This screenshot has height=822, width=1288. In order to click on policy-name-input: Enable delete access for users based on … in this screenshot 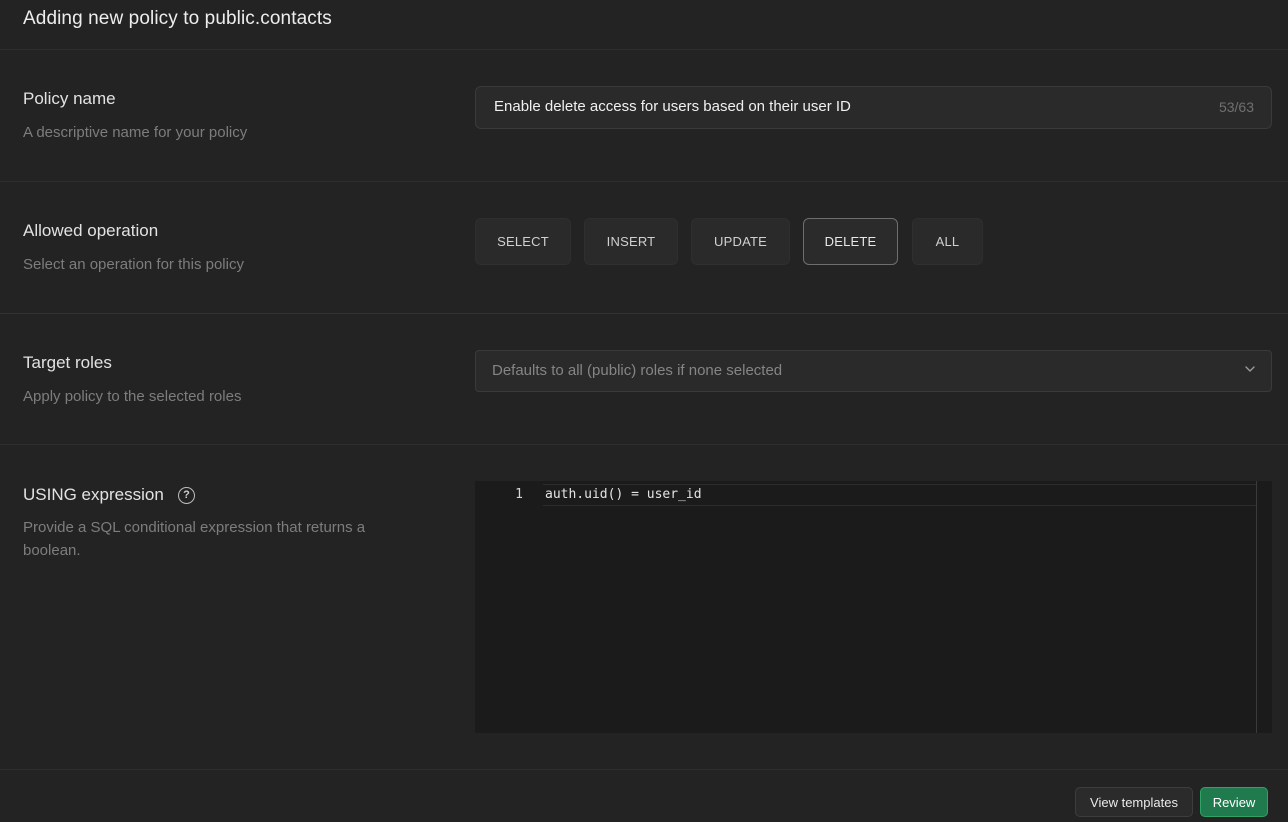, I will do `click(873, 107)`.